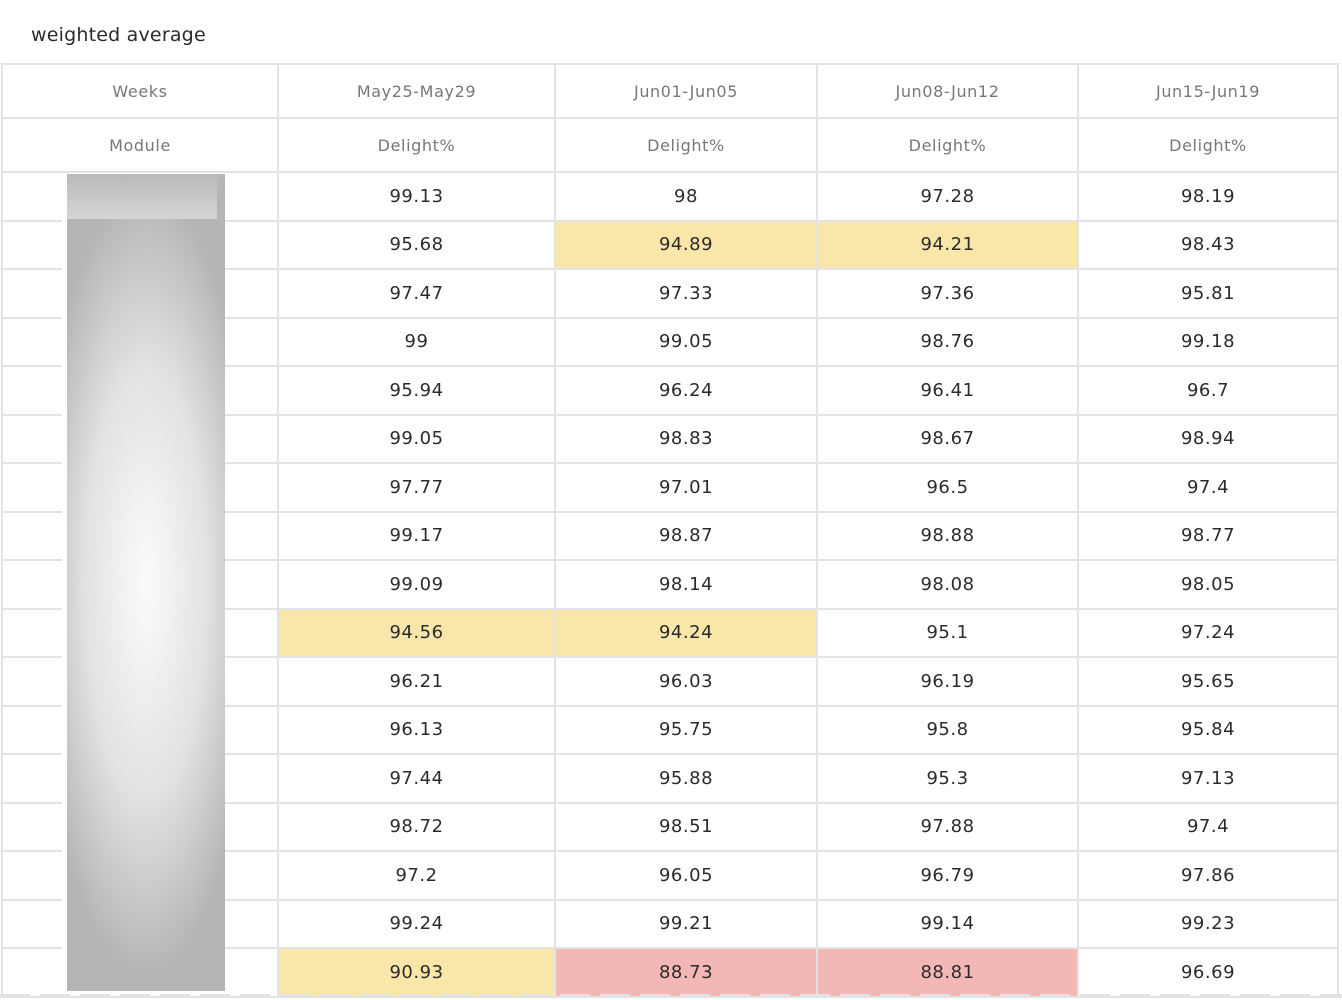 This screenshot has width=1342, height=1000. Describe the element at coordinates (1208, 390) in the screenshot. I see `delight-value-cell: 96.7` at that location.